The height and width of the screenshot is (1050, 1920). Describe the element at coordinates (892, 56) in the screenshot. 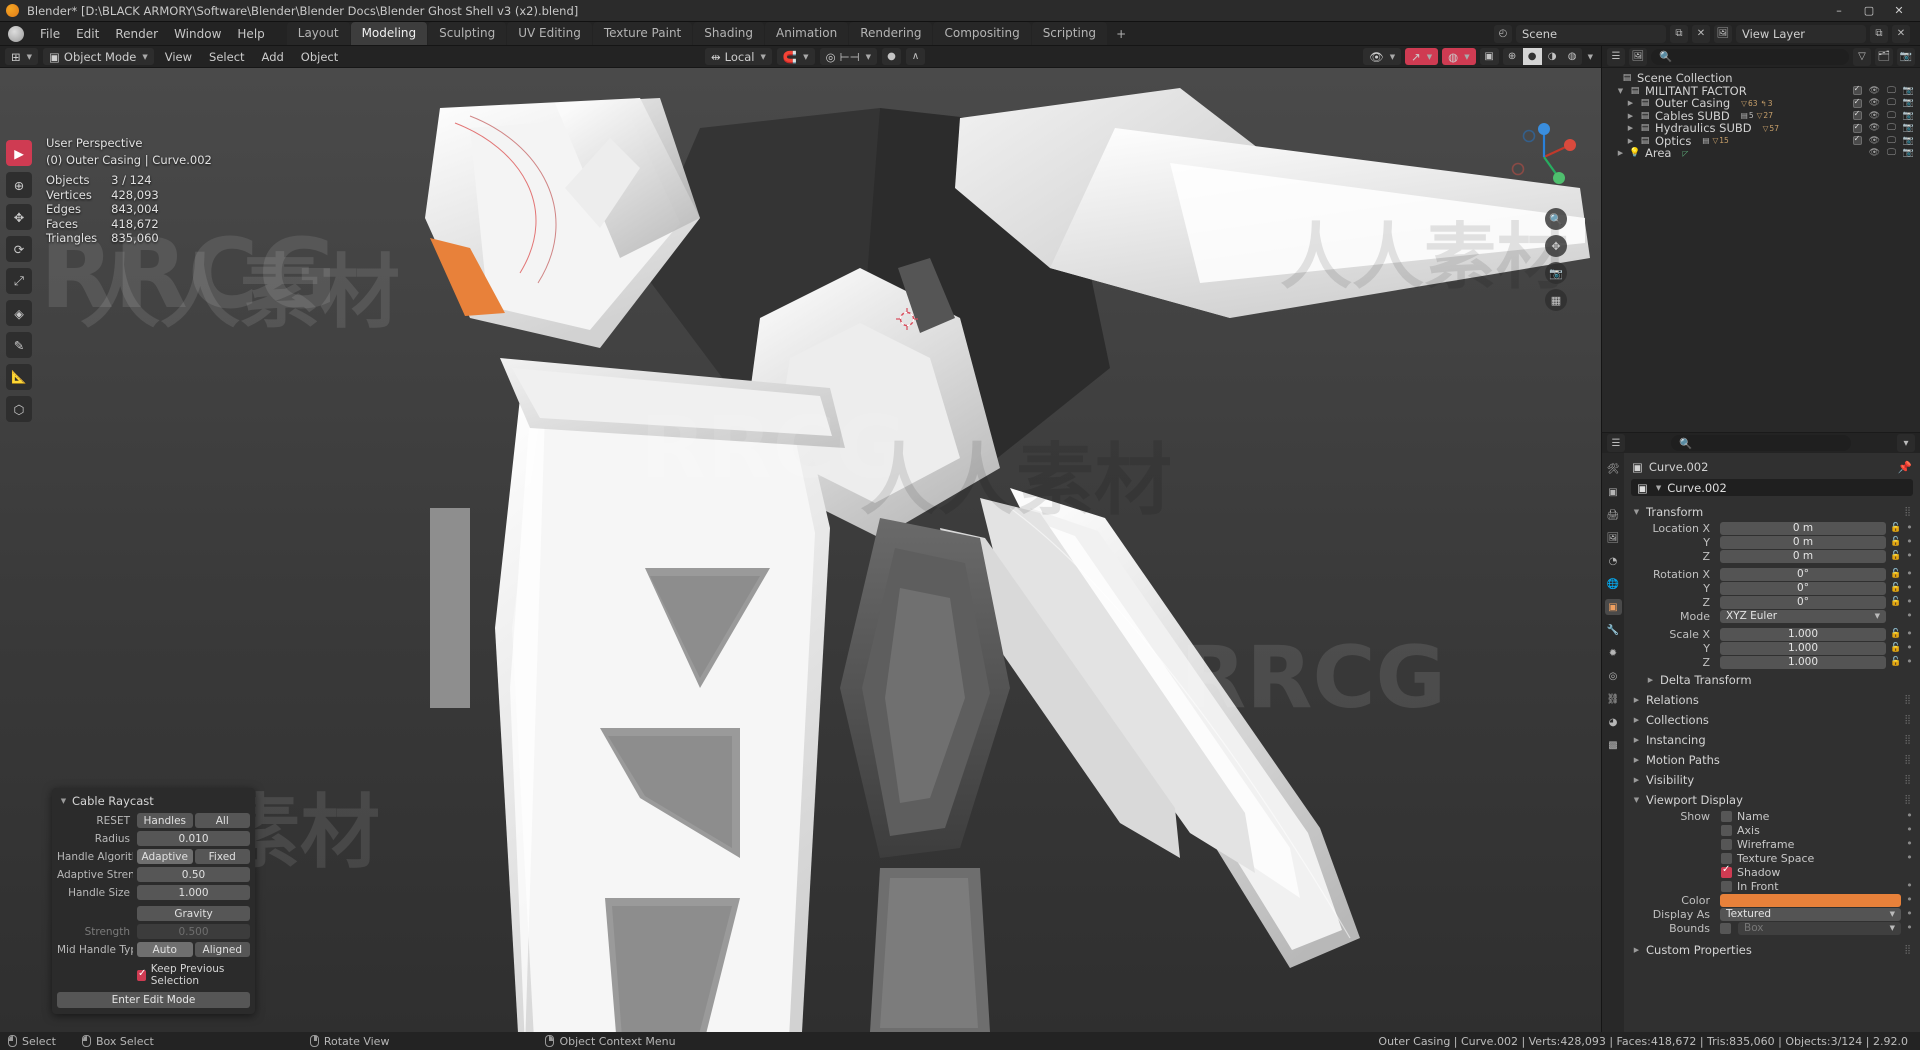

I see `proportional-falloff-button: ●` at that location.